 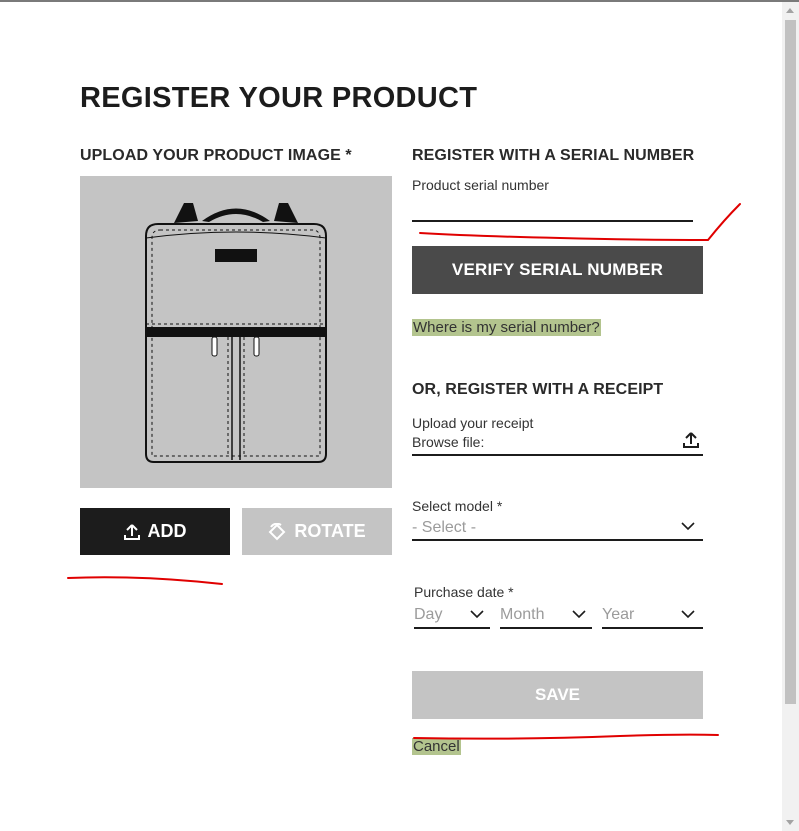 I want to click on serial-field-label: Product serial number, so click(x=480, y=185).